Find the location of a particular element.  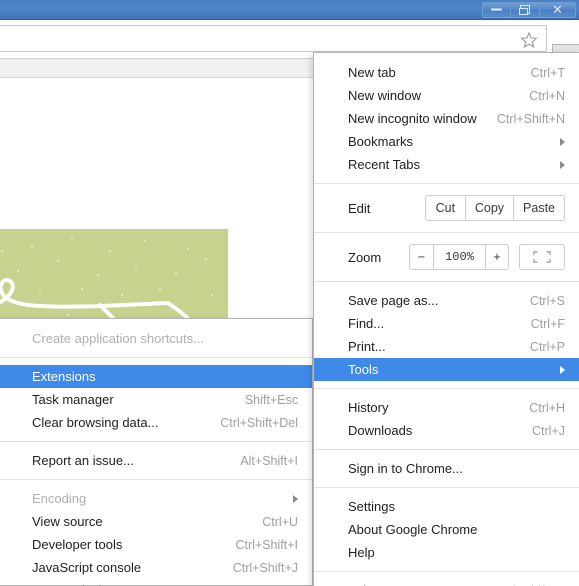

menu-item-label: New window is located at coordinates (384, 95).